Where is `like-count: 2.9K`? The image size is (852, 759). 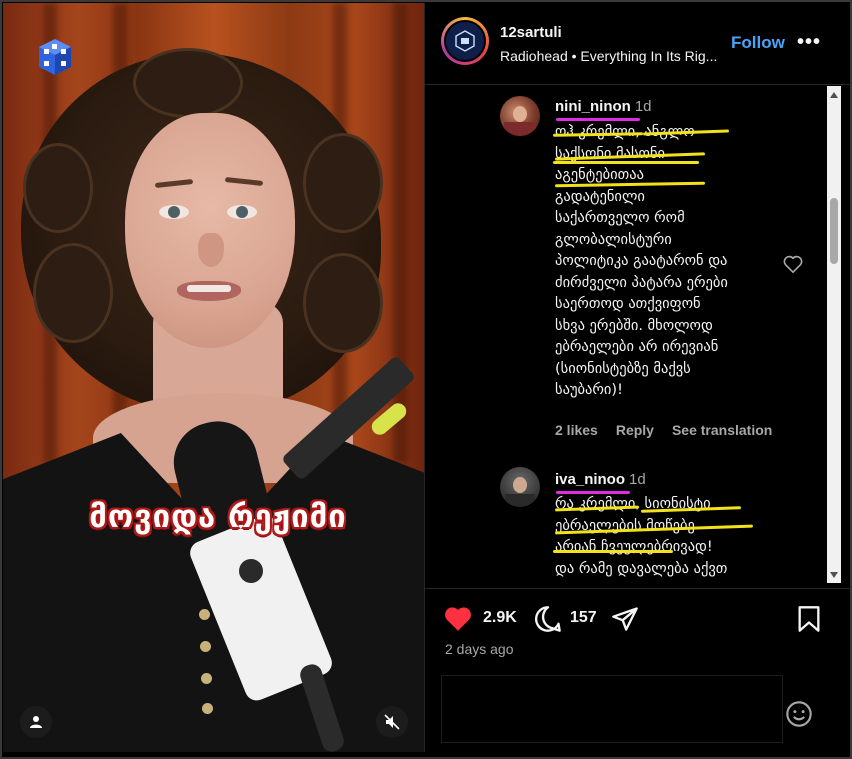
like-count: 2.9K is located at coordinates (500, 618).